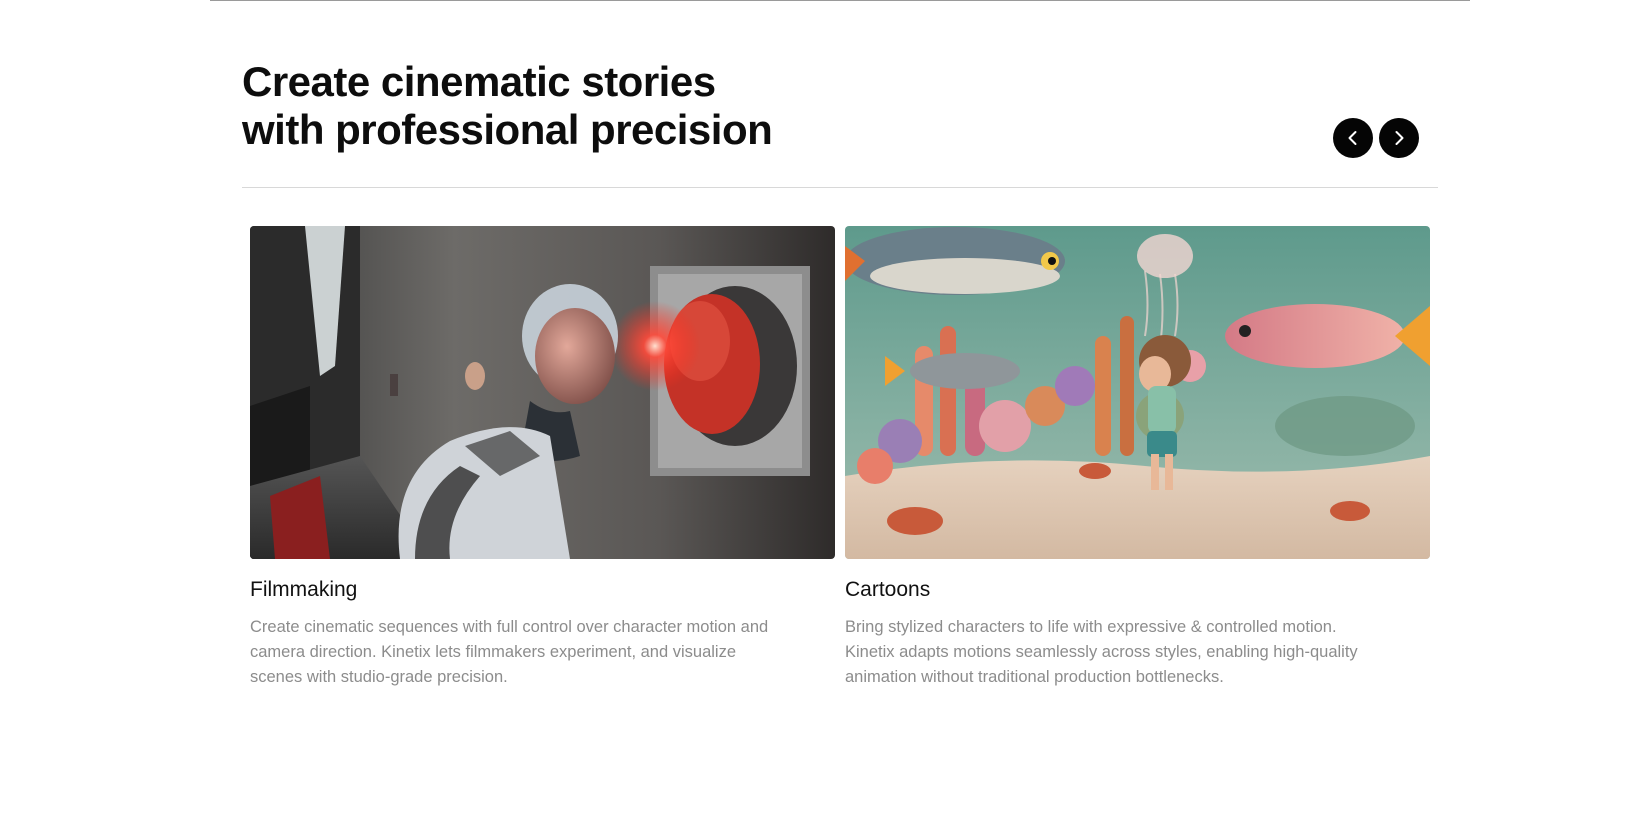  I want to click on carousel-prev-button, so click(1353, 138).